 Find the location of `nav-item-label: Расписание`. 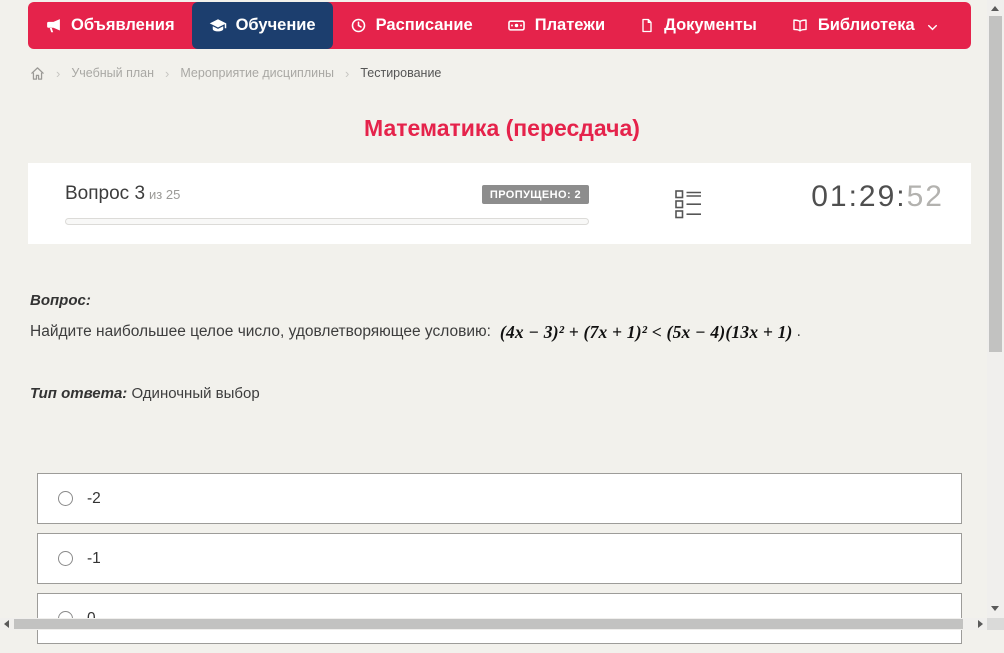

nav-item-label: Расписание is located at coordinates (424, 25).